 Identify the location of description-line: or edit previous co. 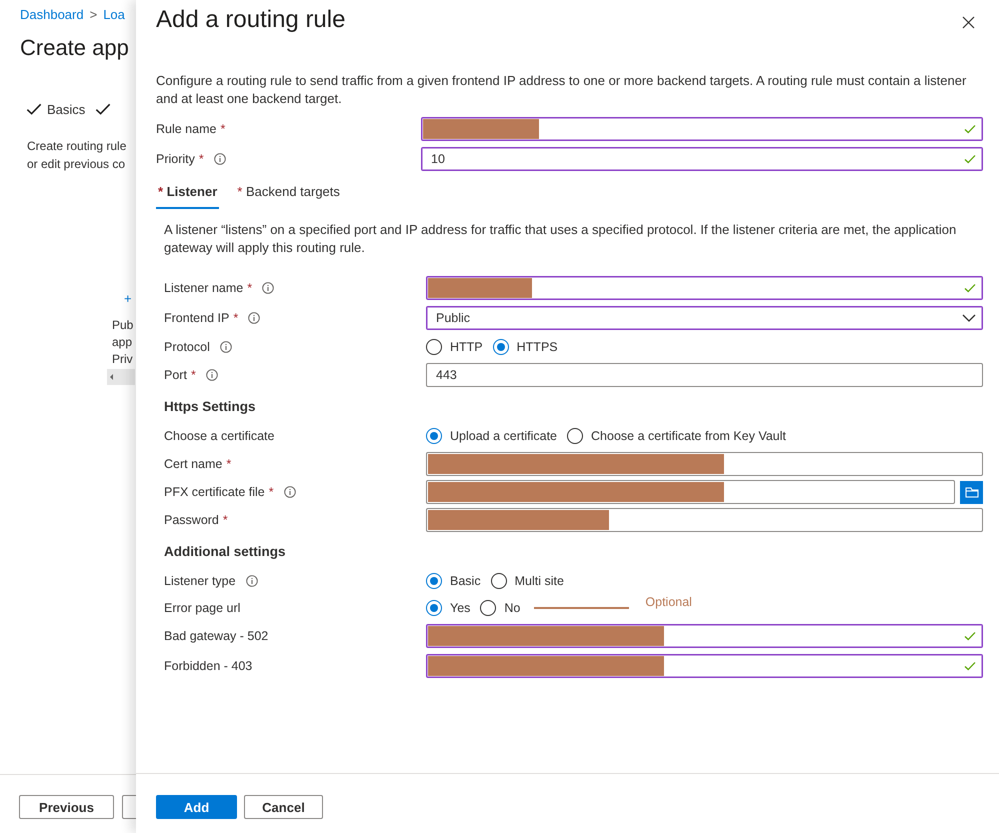
(76, 164).